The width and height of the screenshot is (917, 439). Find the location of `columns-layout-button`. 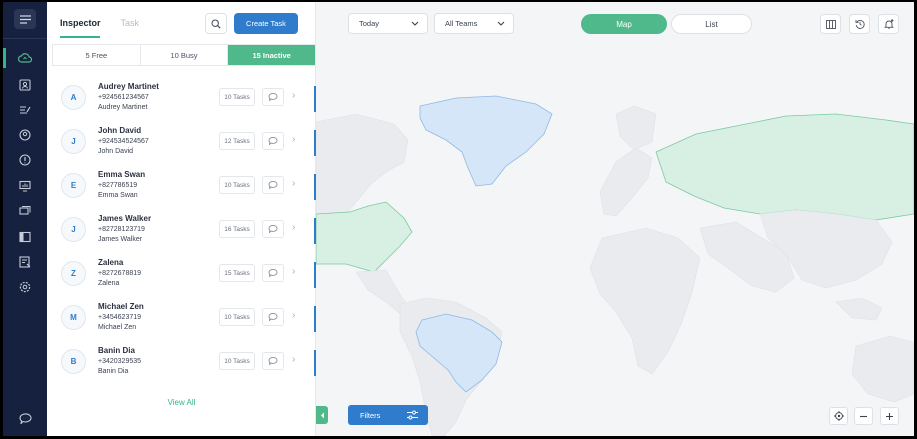

columns-layout-button is located at coordinates (830, 24).